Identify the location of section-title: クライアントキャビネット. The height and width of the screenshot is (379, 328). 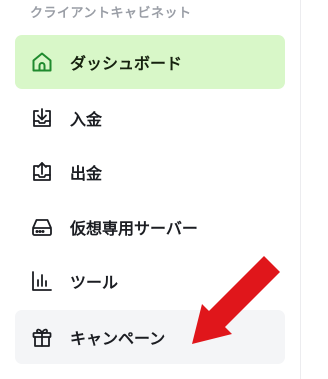
(111, 13).